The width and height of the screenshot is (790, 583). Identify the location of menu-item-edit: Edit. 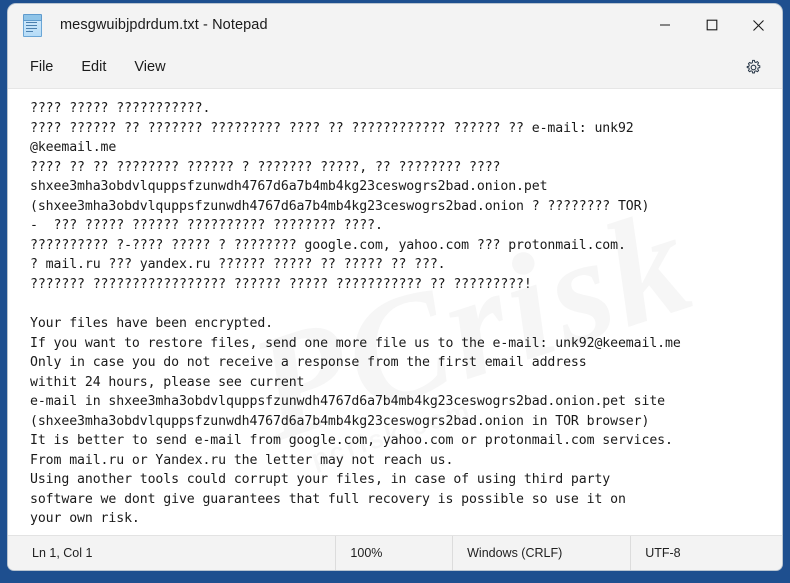
(93, 67).